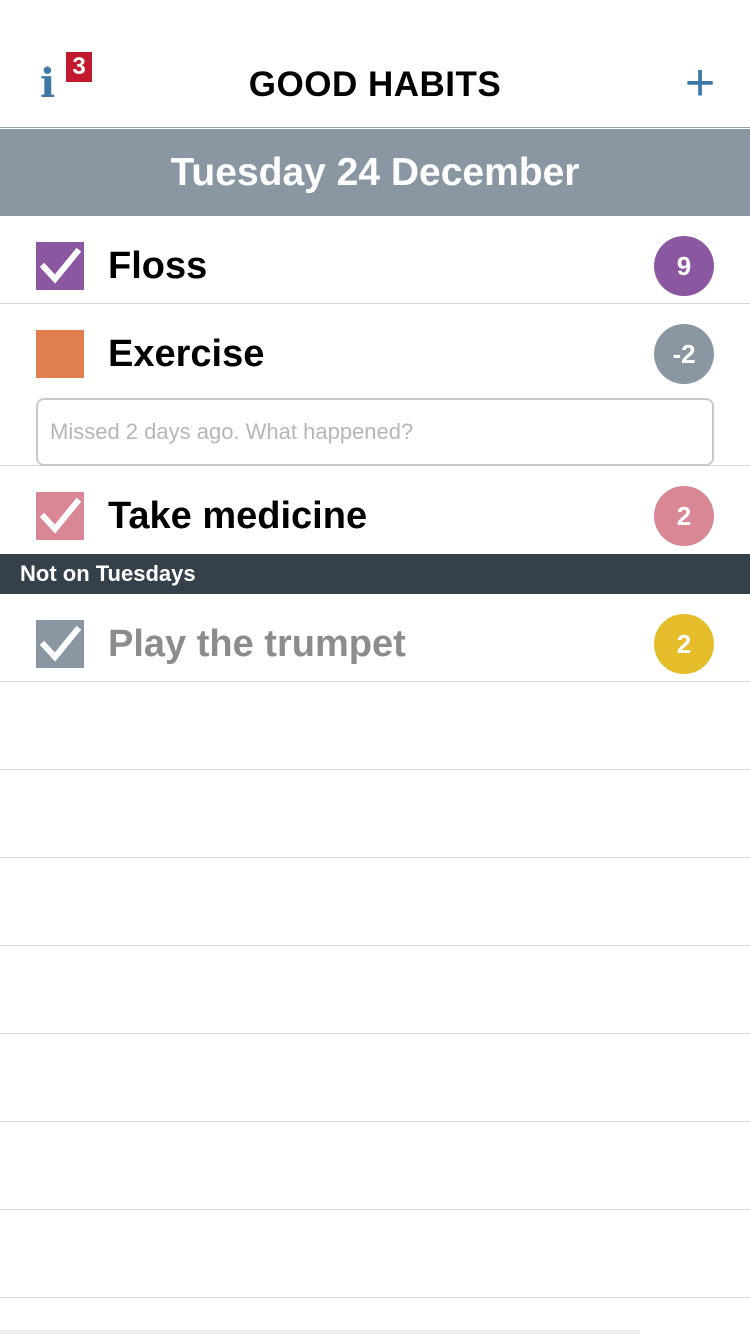  What do you see at coordinates (375, 172) in the screenshot?
I see `date-header: Tuesday 24 December` at bounding box center [375, 172].